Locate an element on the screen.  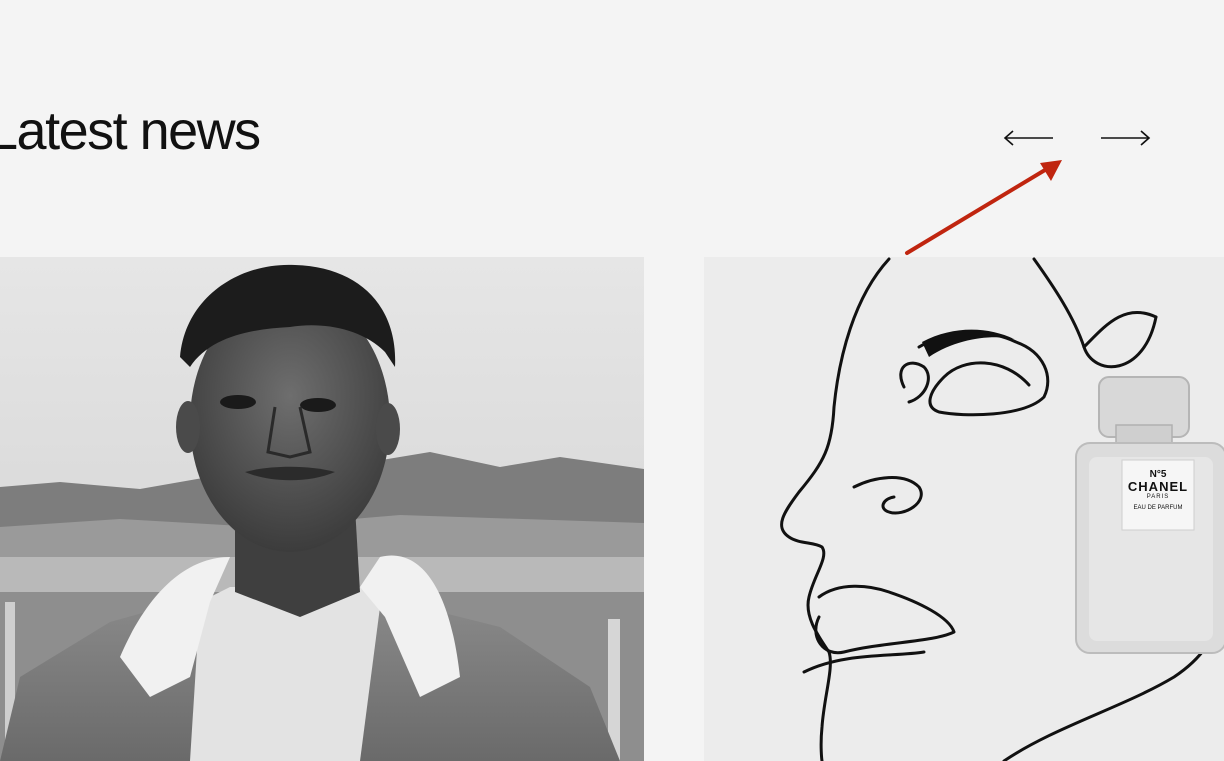
section-title: Latest news is located at coordinates (130, 131).